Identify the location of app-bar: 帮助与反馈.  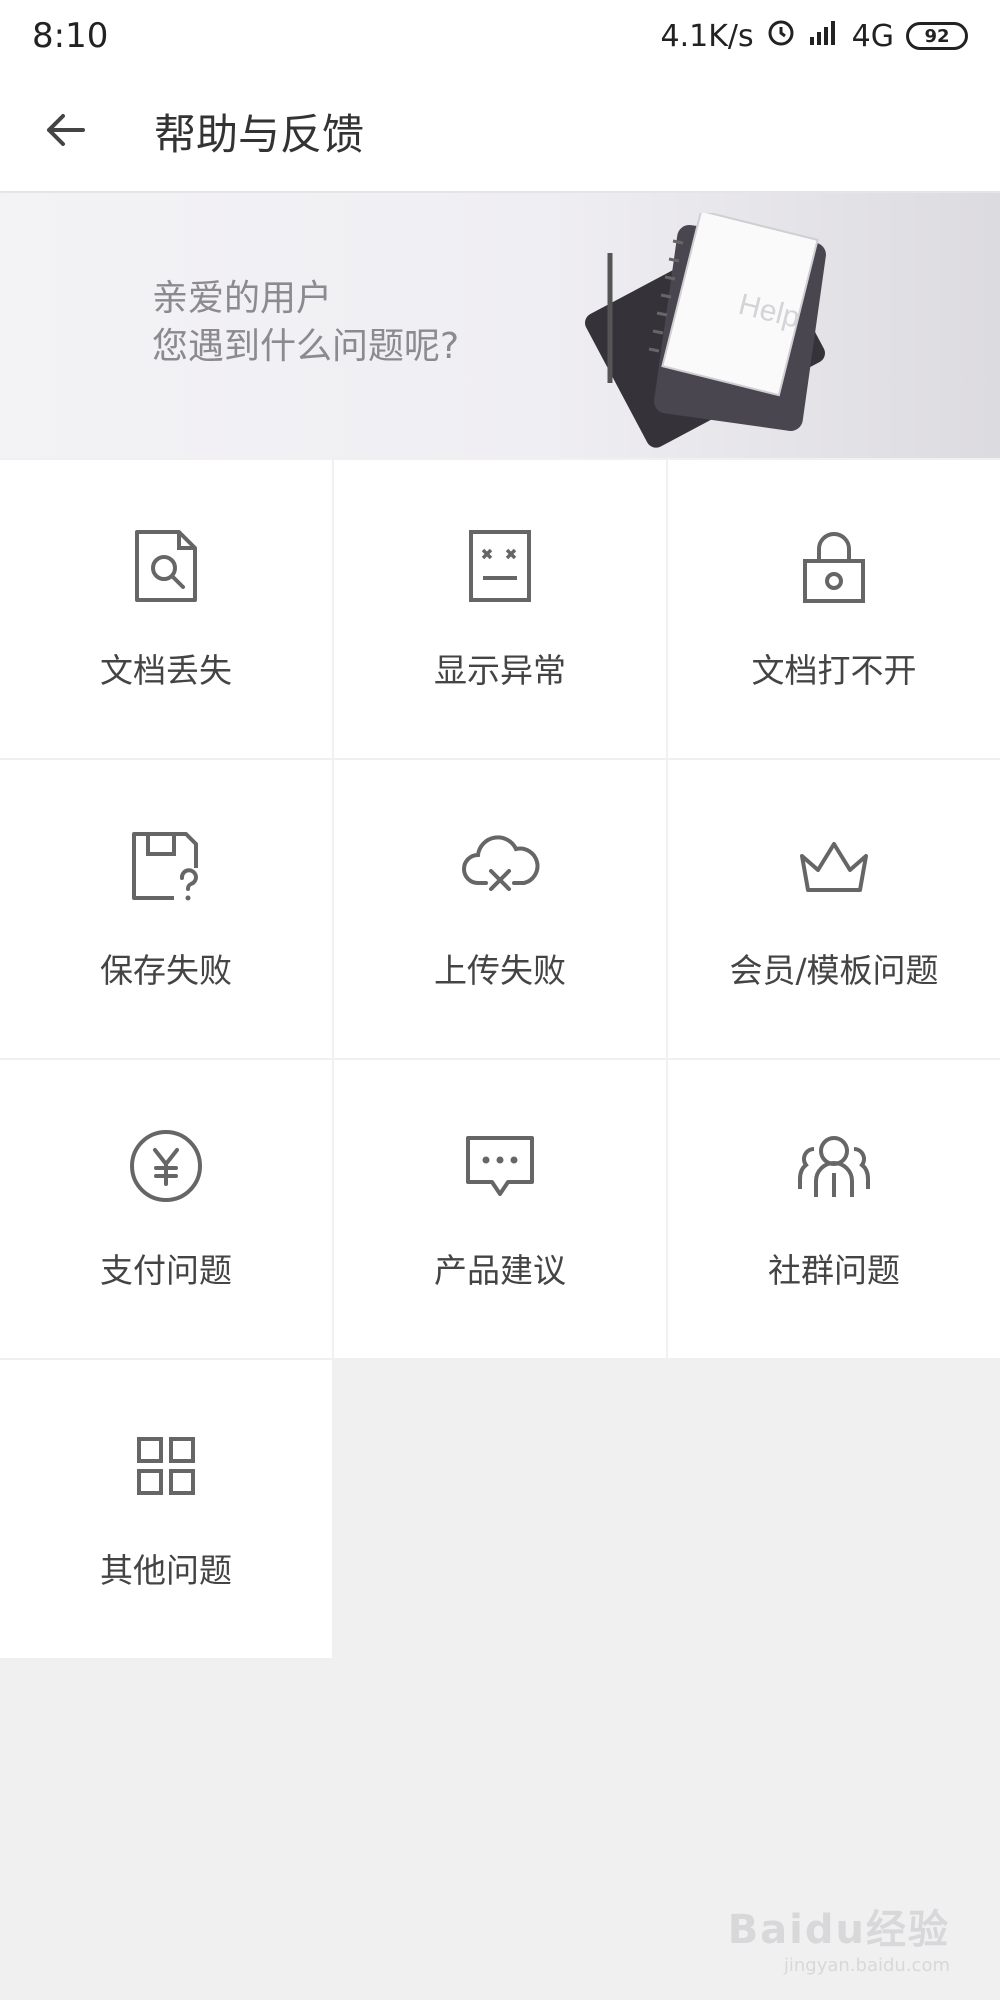
(500, 132).